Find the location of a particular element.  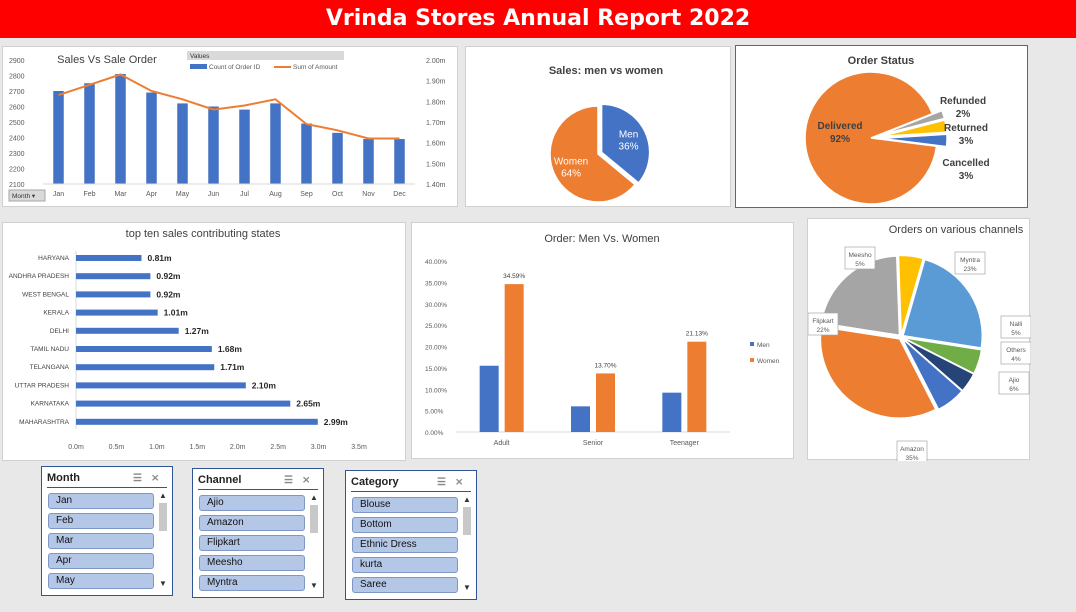

slice-percent: 2% is located at coordinates (963, 114).